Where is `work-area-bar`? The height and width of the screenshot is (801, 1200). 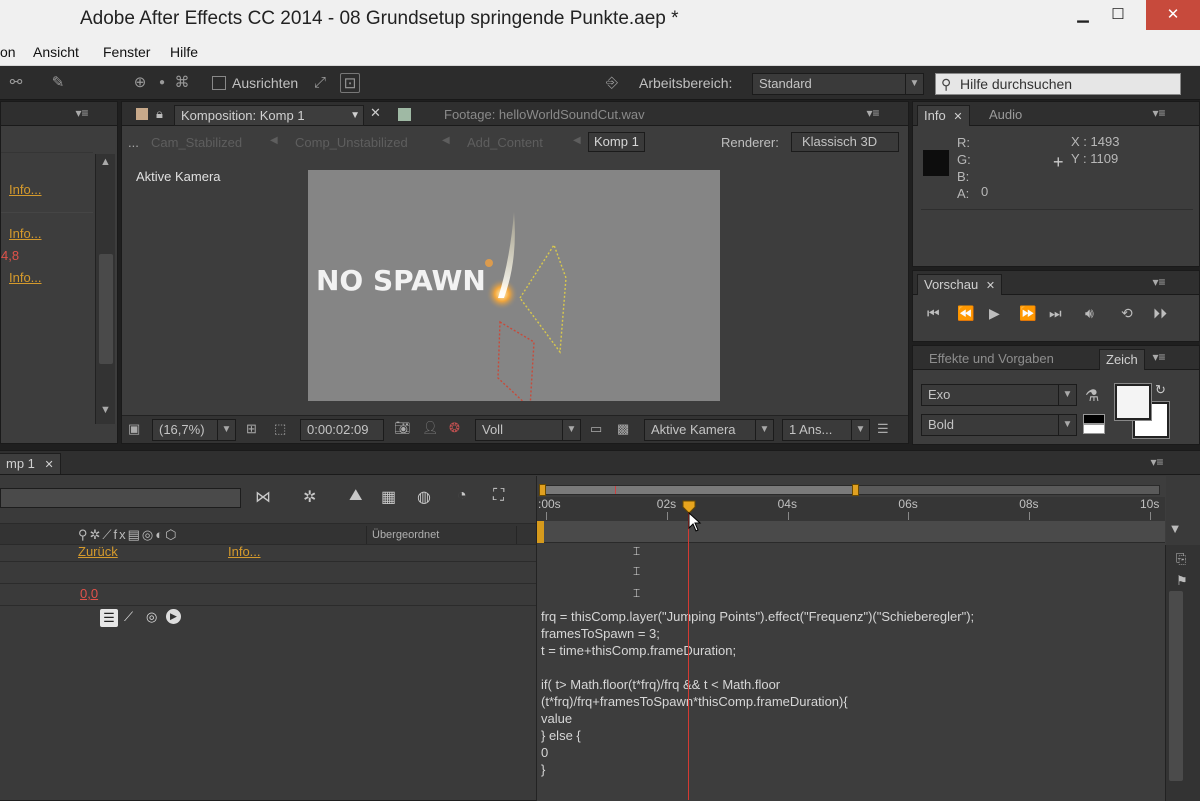 work-area-bar is located at coordinates (851, 532).